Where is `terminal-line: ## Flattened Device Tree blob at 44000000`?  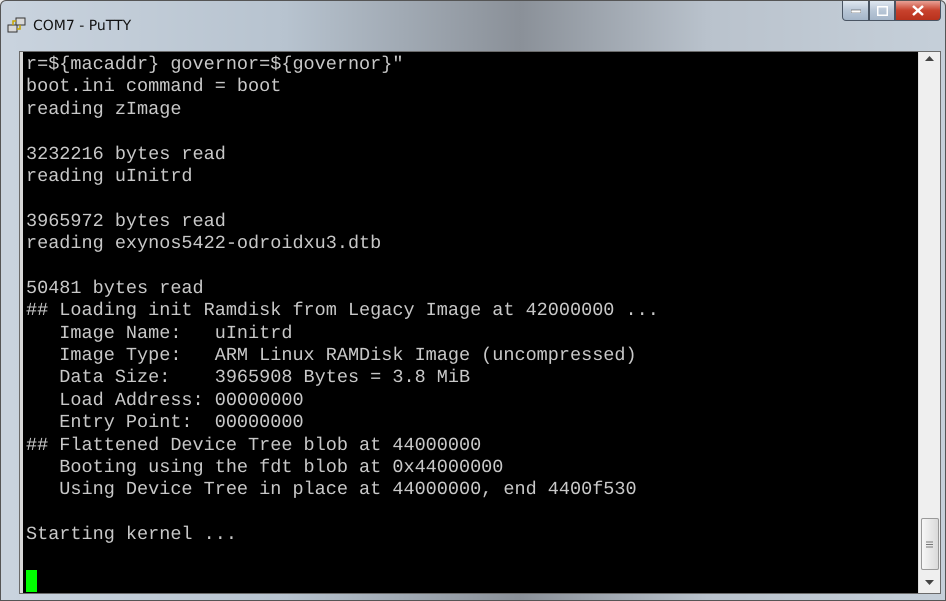 terminal-line: ## Flattened Device Tree blob at 44000000 is located at coordinates (254, 446).